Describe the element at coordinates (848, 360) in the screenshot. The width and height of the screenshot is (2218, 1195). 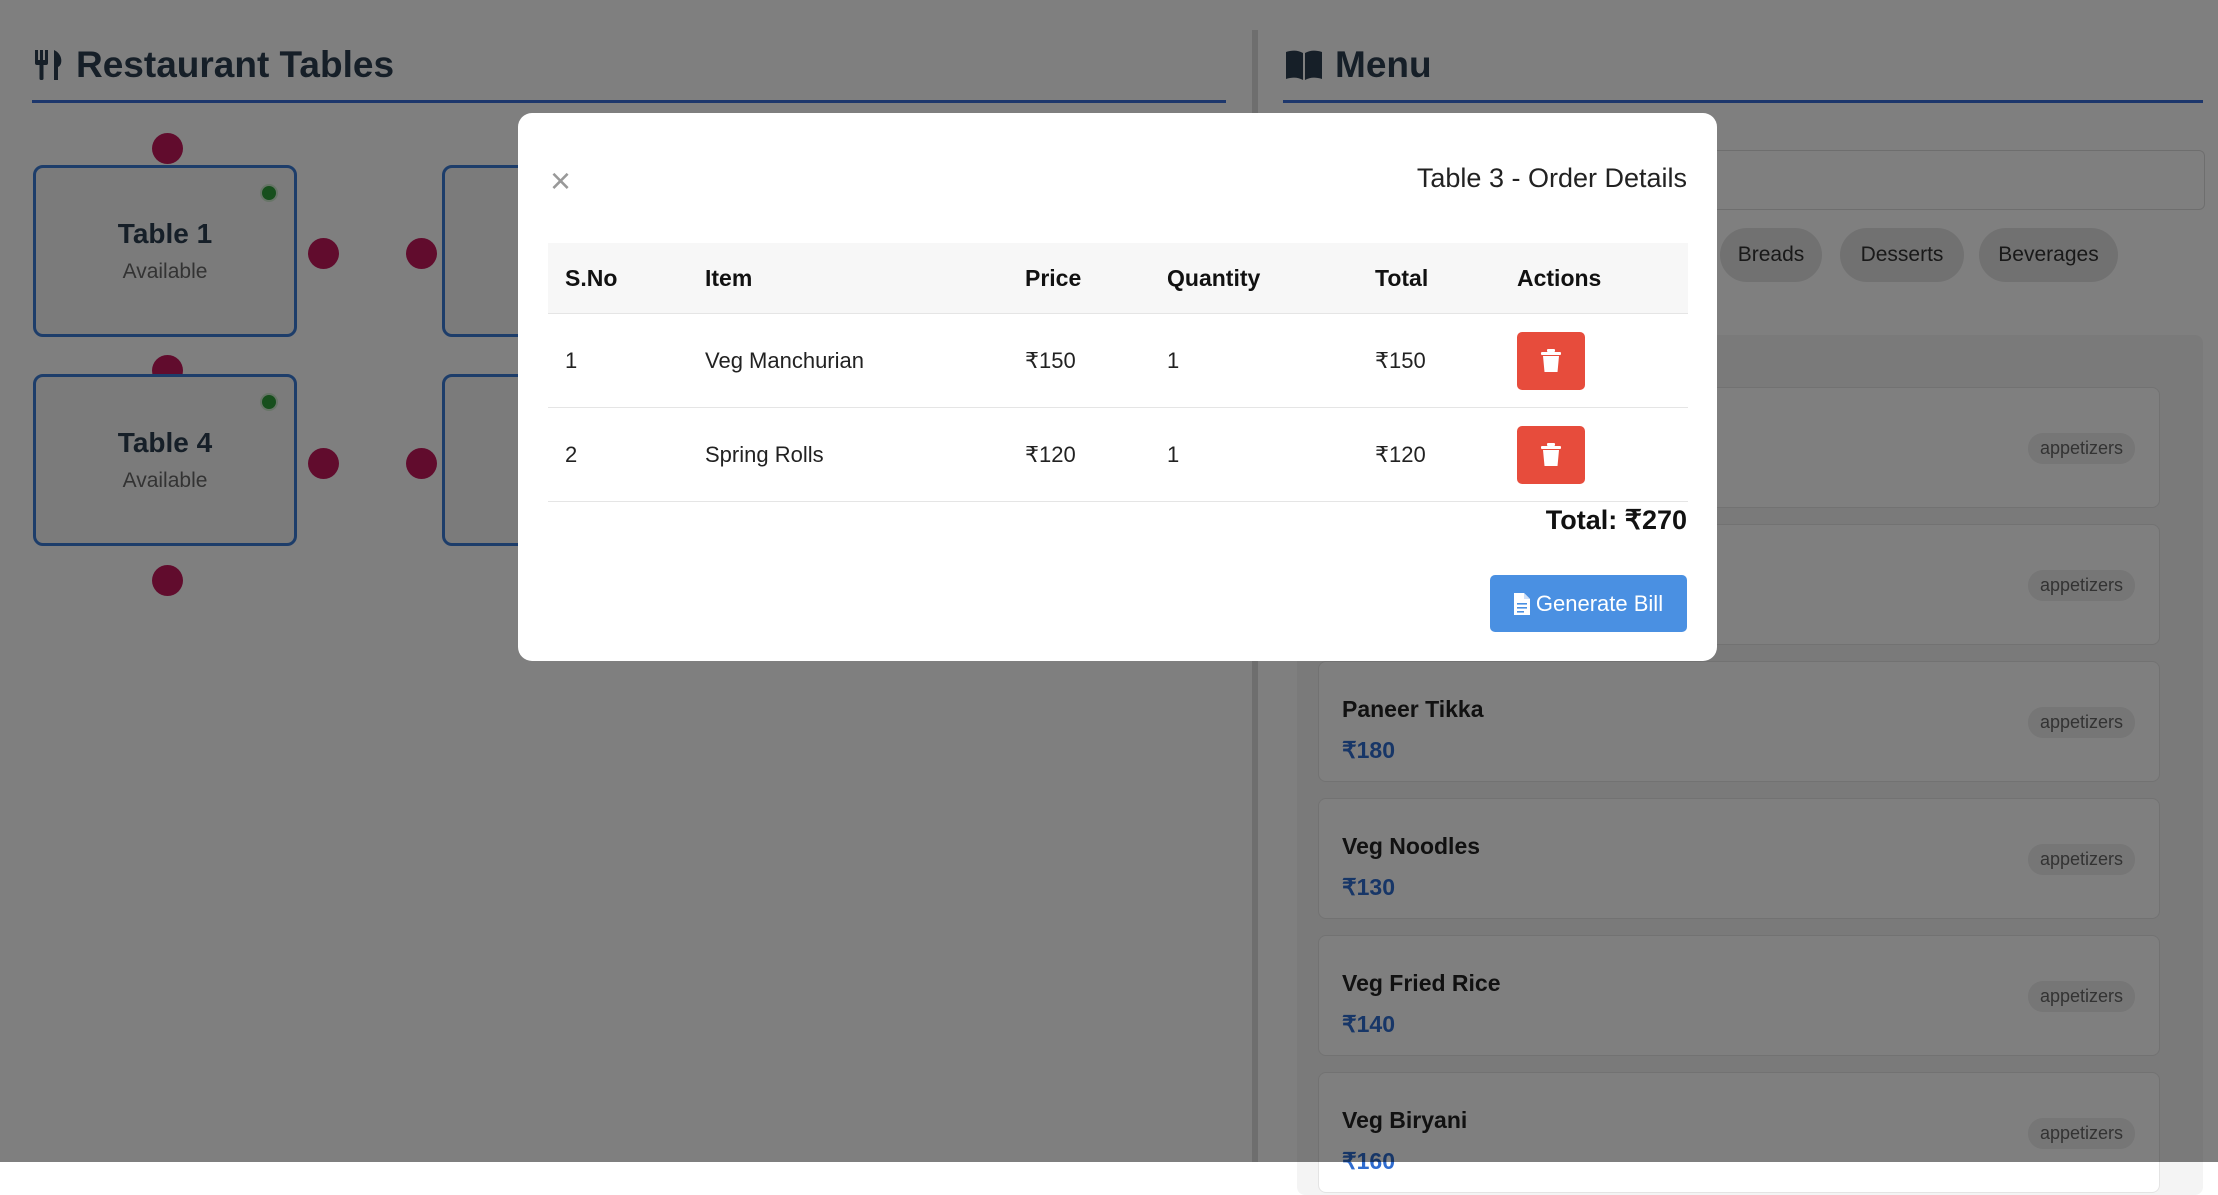
I see `row-item: Veg Manchurian` at that location.